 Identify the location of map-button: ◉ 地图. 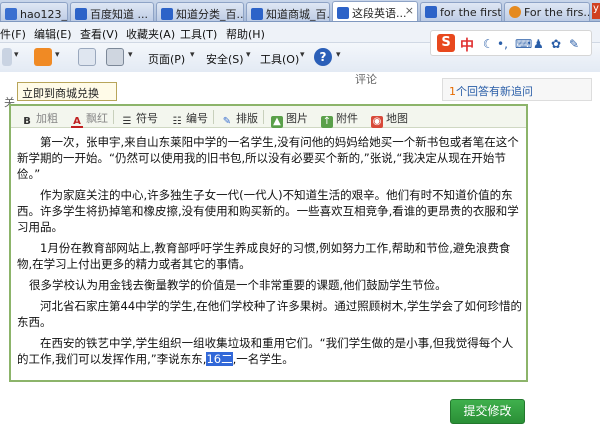
(389, 119).